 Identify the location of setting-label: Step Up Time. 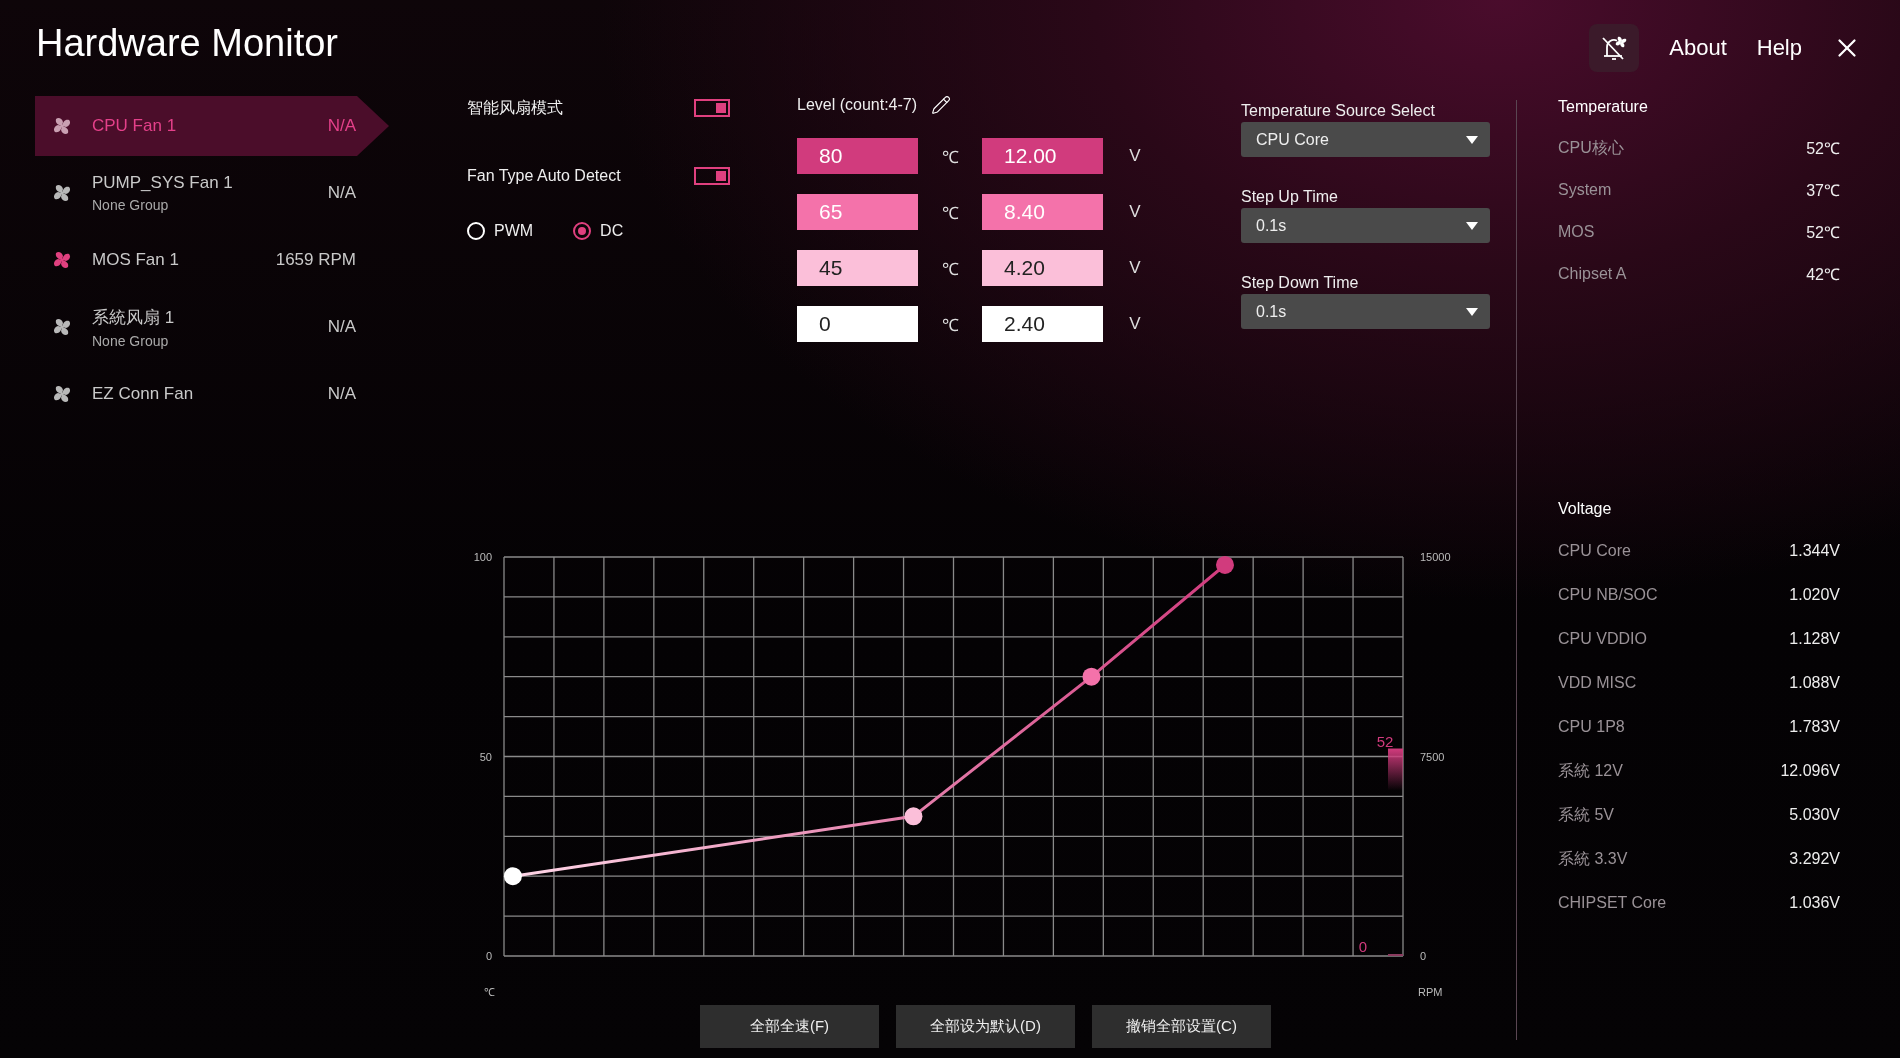
(1290, 197).